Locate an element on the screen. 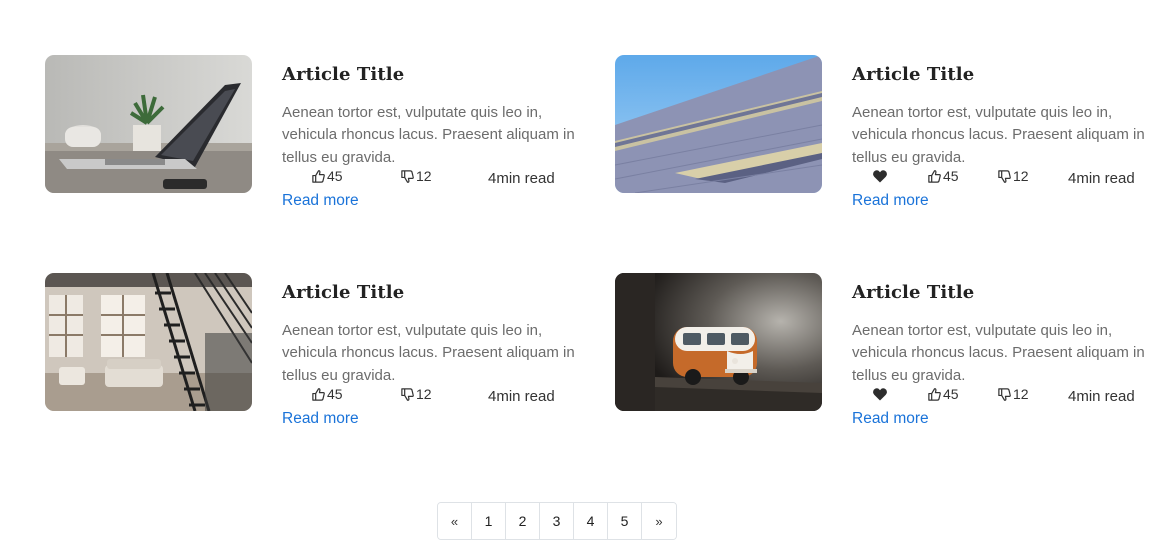 The height and width of the screenshot is (553, 1160). loft-interior-photo is located at coordinates (148, 342).